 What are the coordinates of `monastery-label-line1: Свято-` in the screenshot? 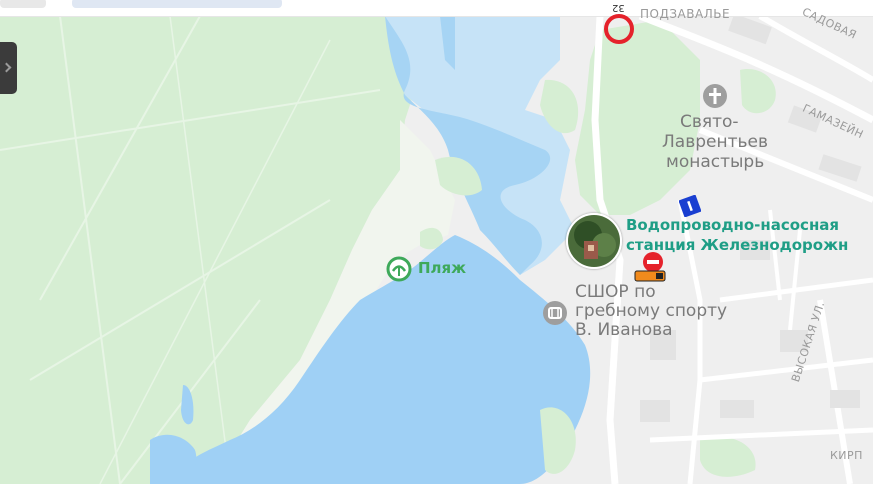 It's located at (709, 122).